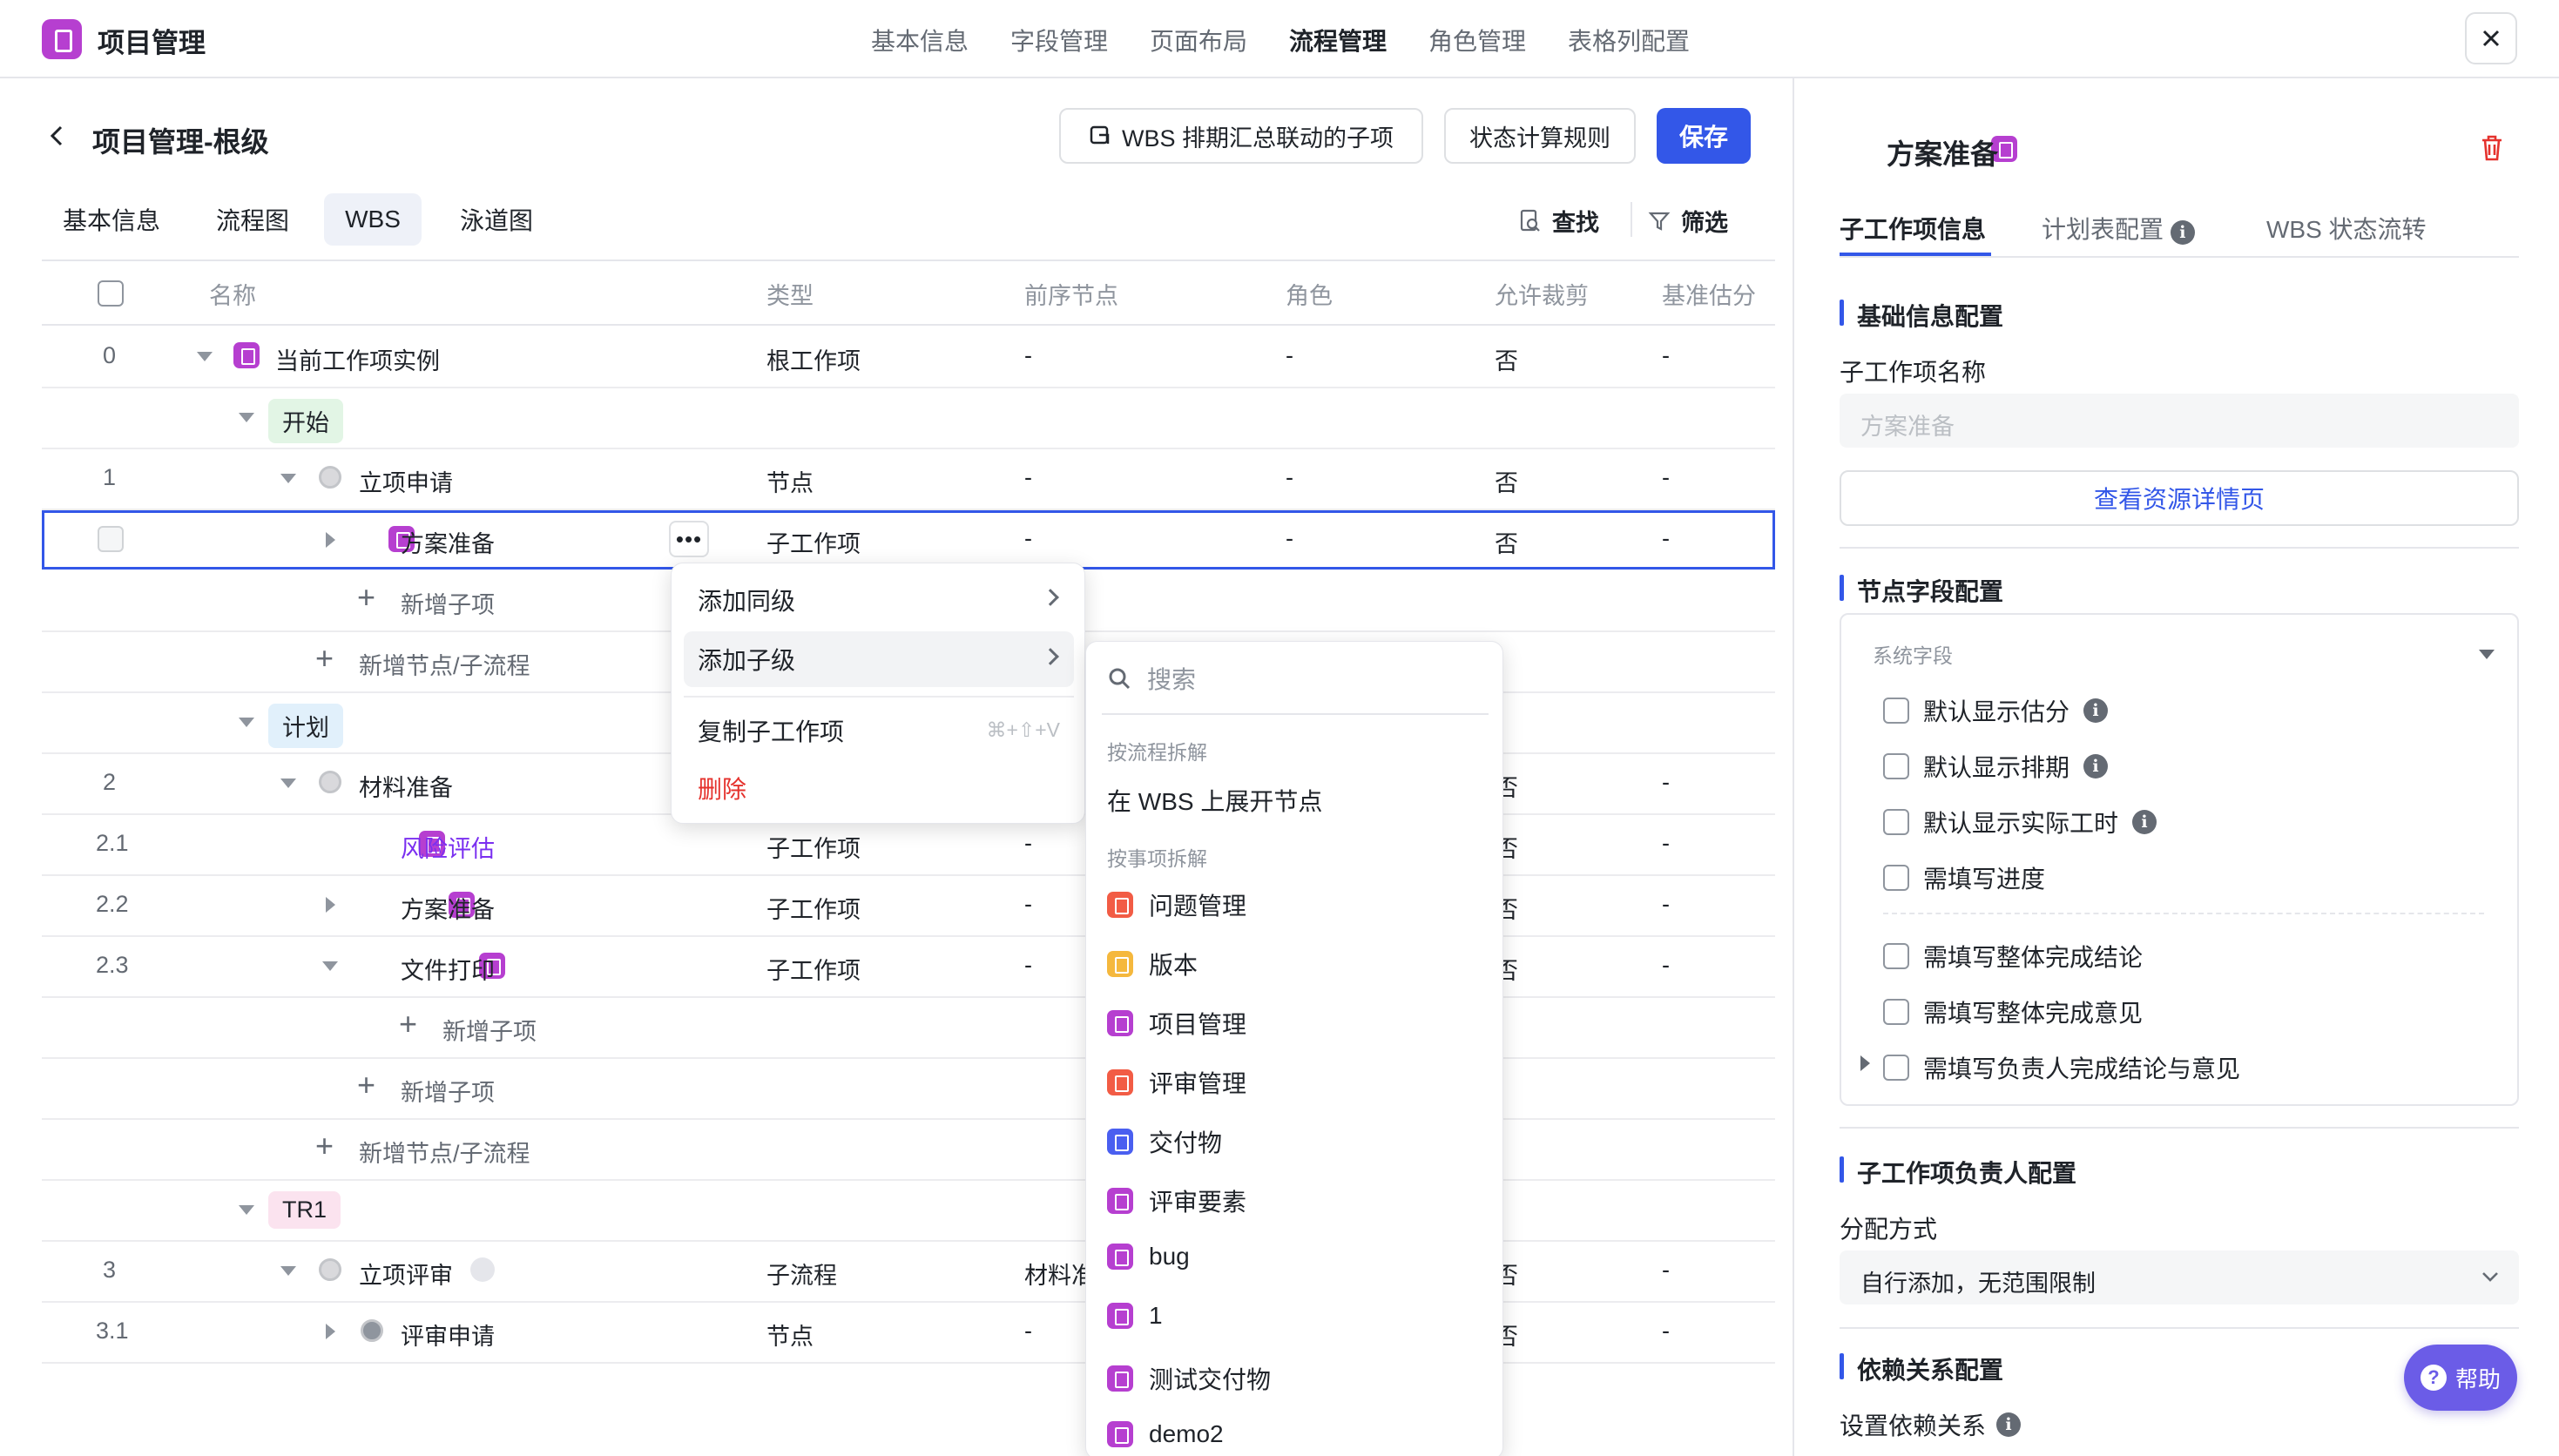 This screenshot has width=2559, height=1456. What do you see at coordinates (1559, 221) in the screenshot?
I see `find-button: 查找` at bounding box center [1559, 221].